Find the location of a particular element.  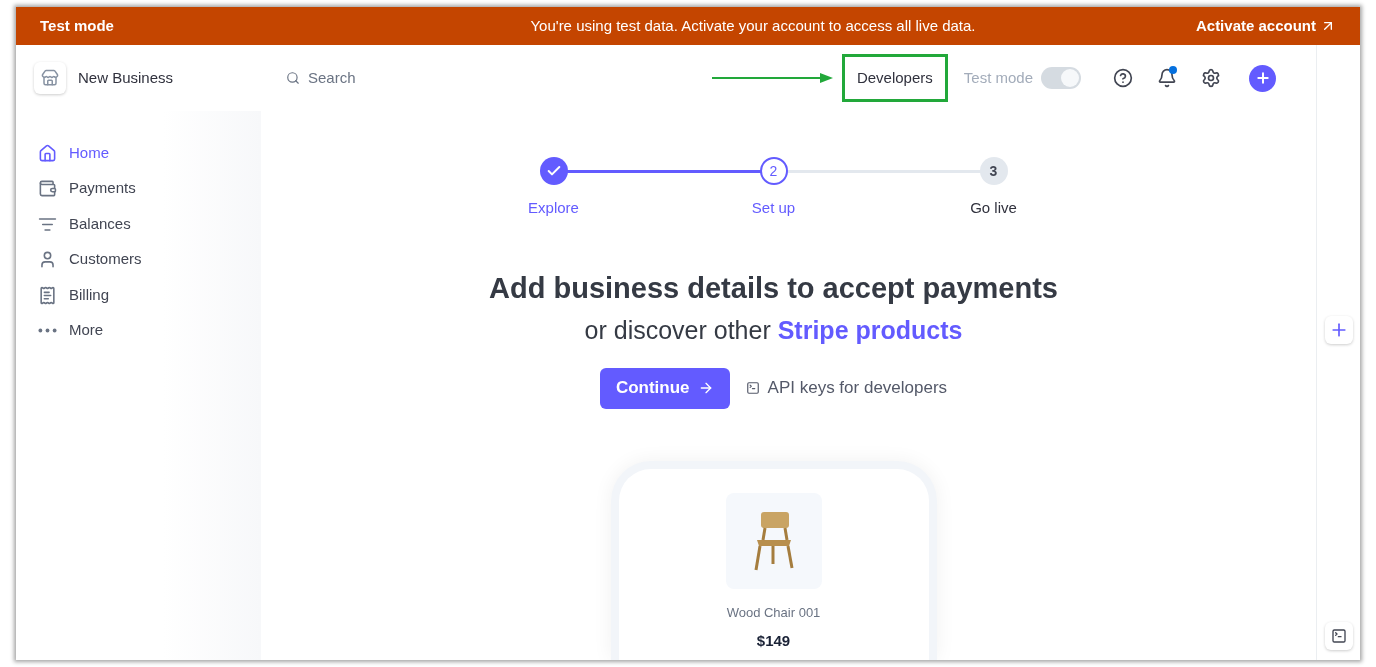

settings-button is located at coordinates (1211, 78).